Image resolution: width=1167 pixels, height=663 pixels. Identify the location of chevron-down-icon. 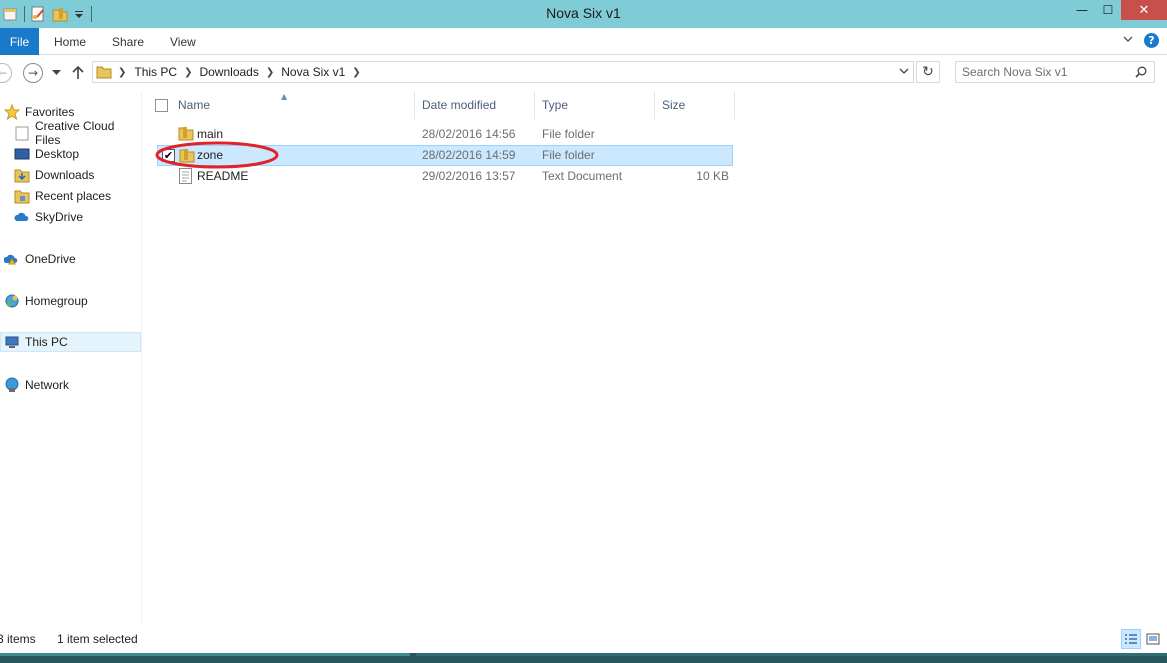
(56, 72).